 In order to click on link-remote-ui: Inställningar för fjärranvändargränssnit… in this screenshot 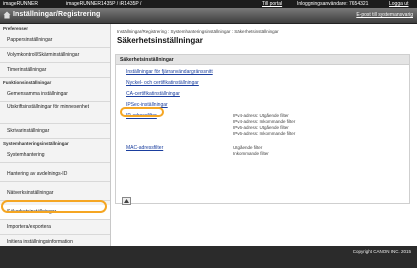, I will do `click(169, 72)`.